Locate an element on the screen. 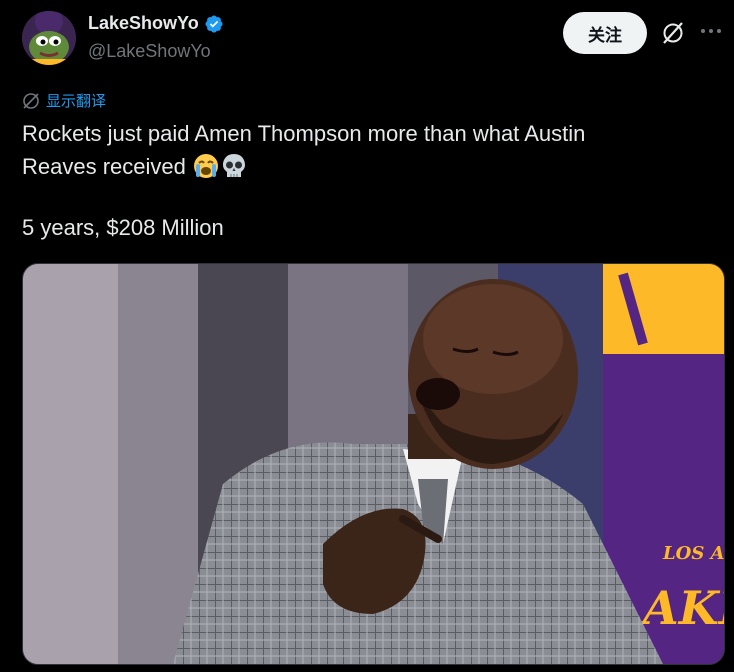 The height and width of the screenshot is (672, 734). dots-icon is located at coordinates (711, 31).